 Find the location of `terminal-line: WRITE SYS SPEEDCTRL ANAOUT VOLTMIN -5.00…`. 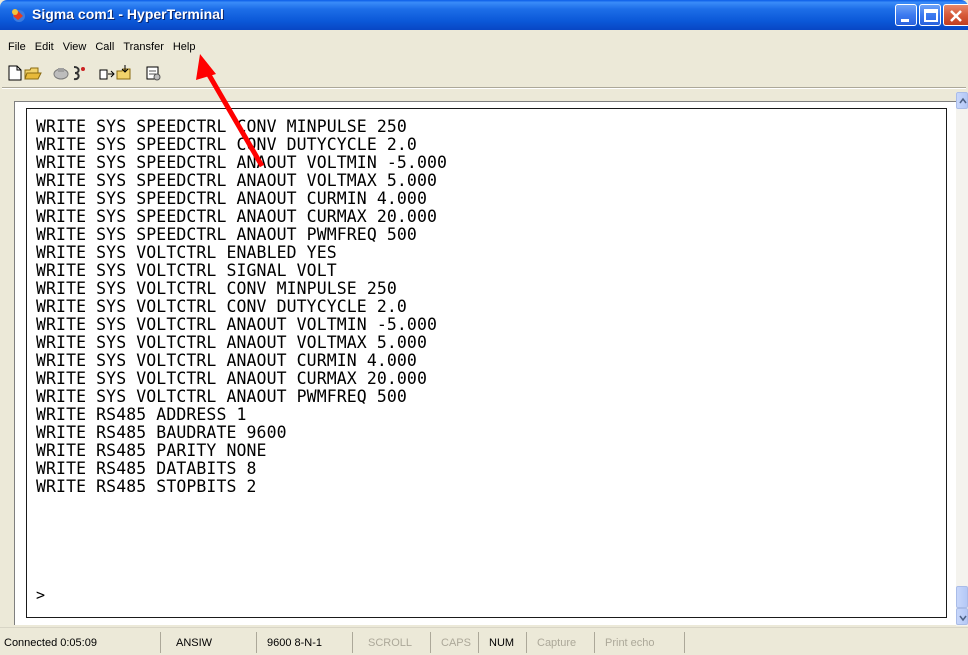

terminal-line: WRITE SYS SPEEDCTRL ANAOUT VOLTMIN -5.00… is located at coordinates (242, 163).